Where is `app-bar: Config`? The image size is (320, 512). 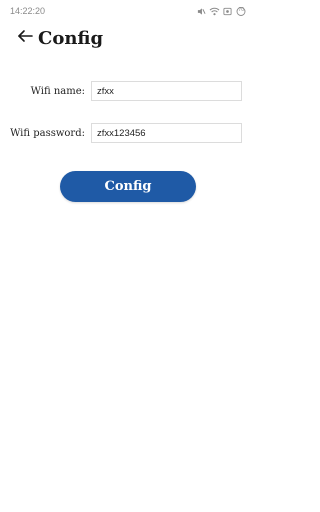 app-bar: Config is located at coordinates (58, 38).